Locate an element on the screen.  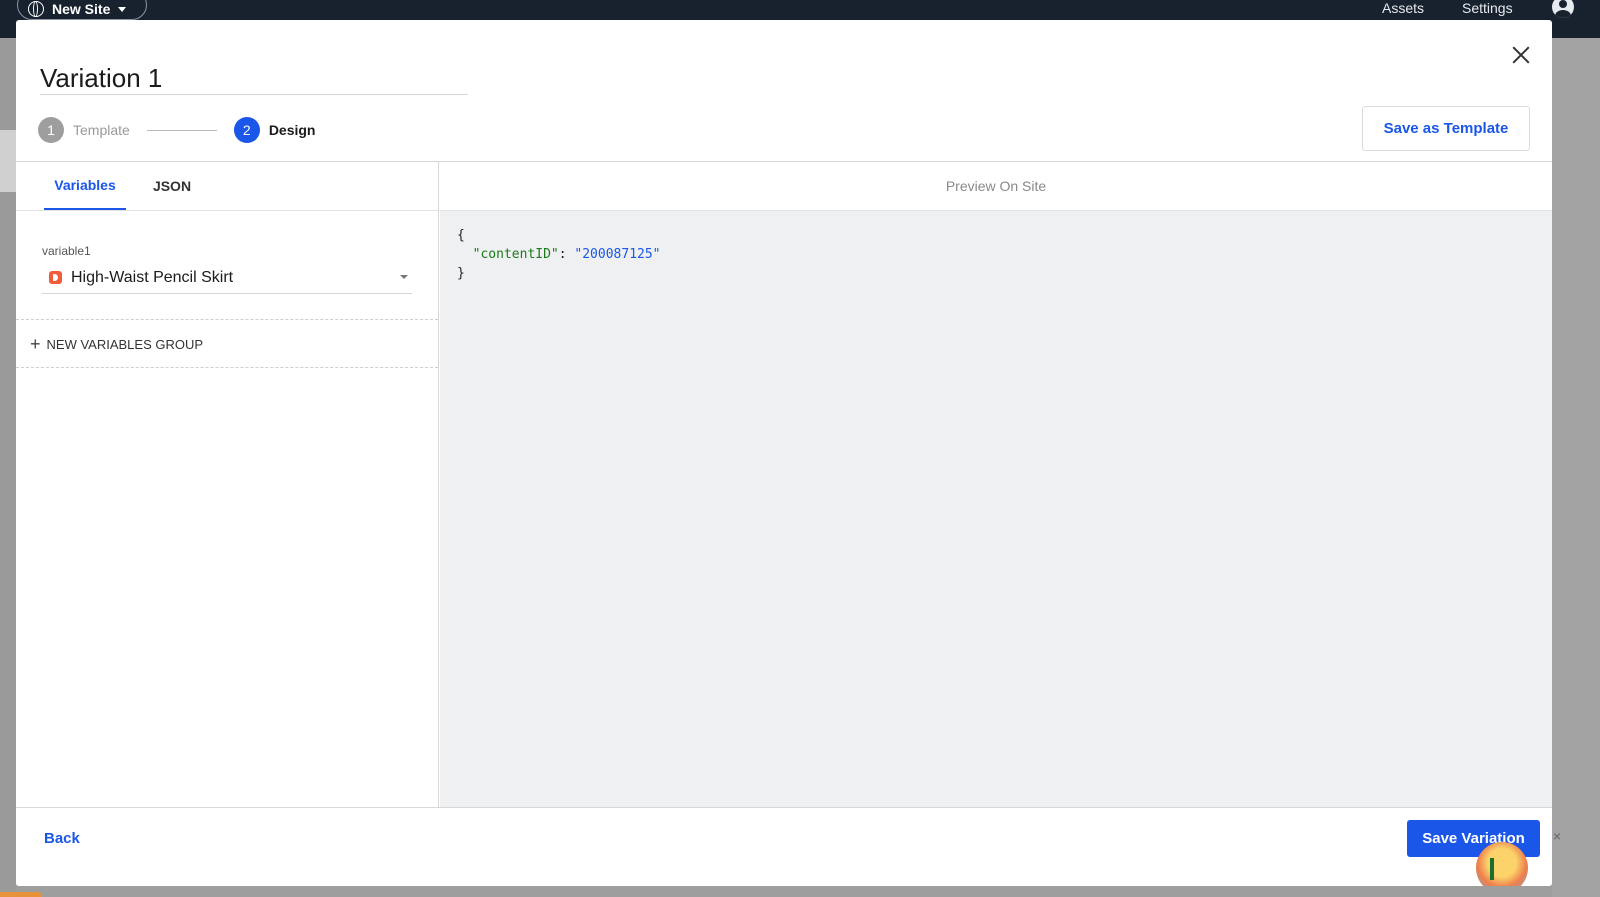
globe-icon is located at coordinates (36, 9).